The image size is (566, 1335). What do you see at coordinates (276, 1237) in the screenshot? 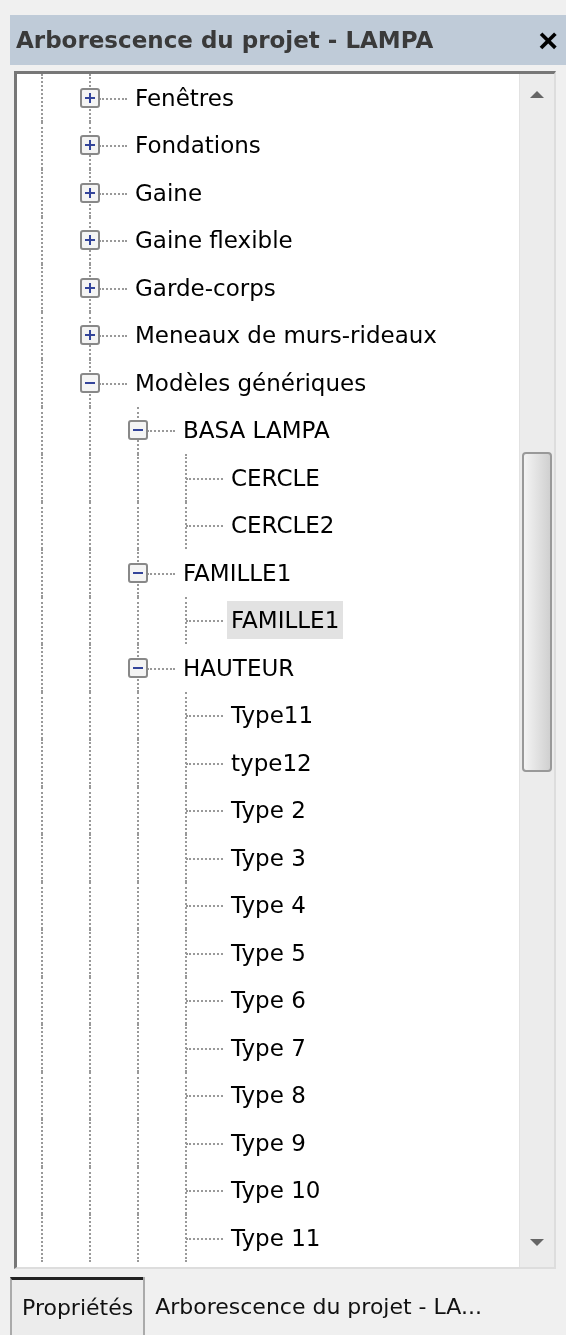
I see `tree-item: Type 11` at bounding box center [276, 1237].